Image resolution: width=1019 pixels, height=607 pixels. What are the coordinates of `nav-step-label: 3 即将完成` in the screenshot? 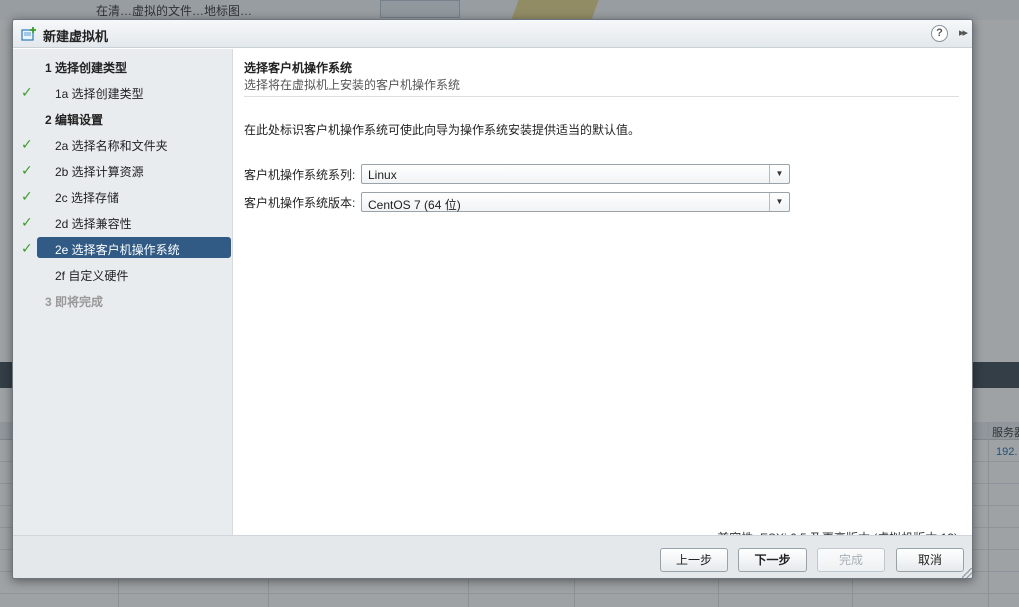 It's located at (74, 302).